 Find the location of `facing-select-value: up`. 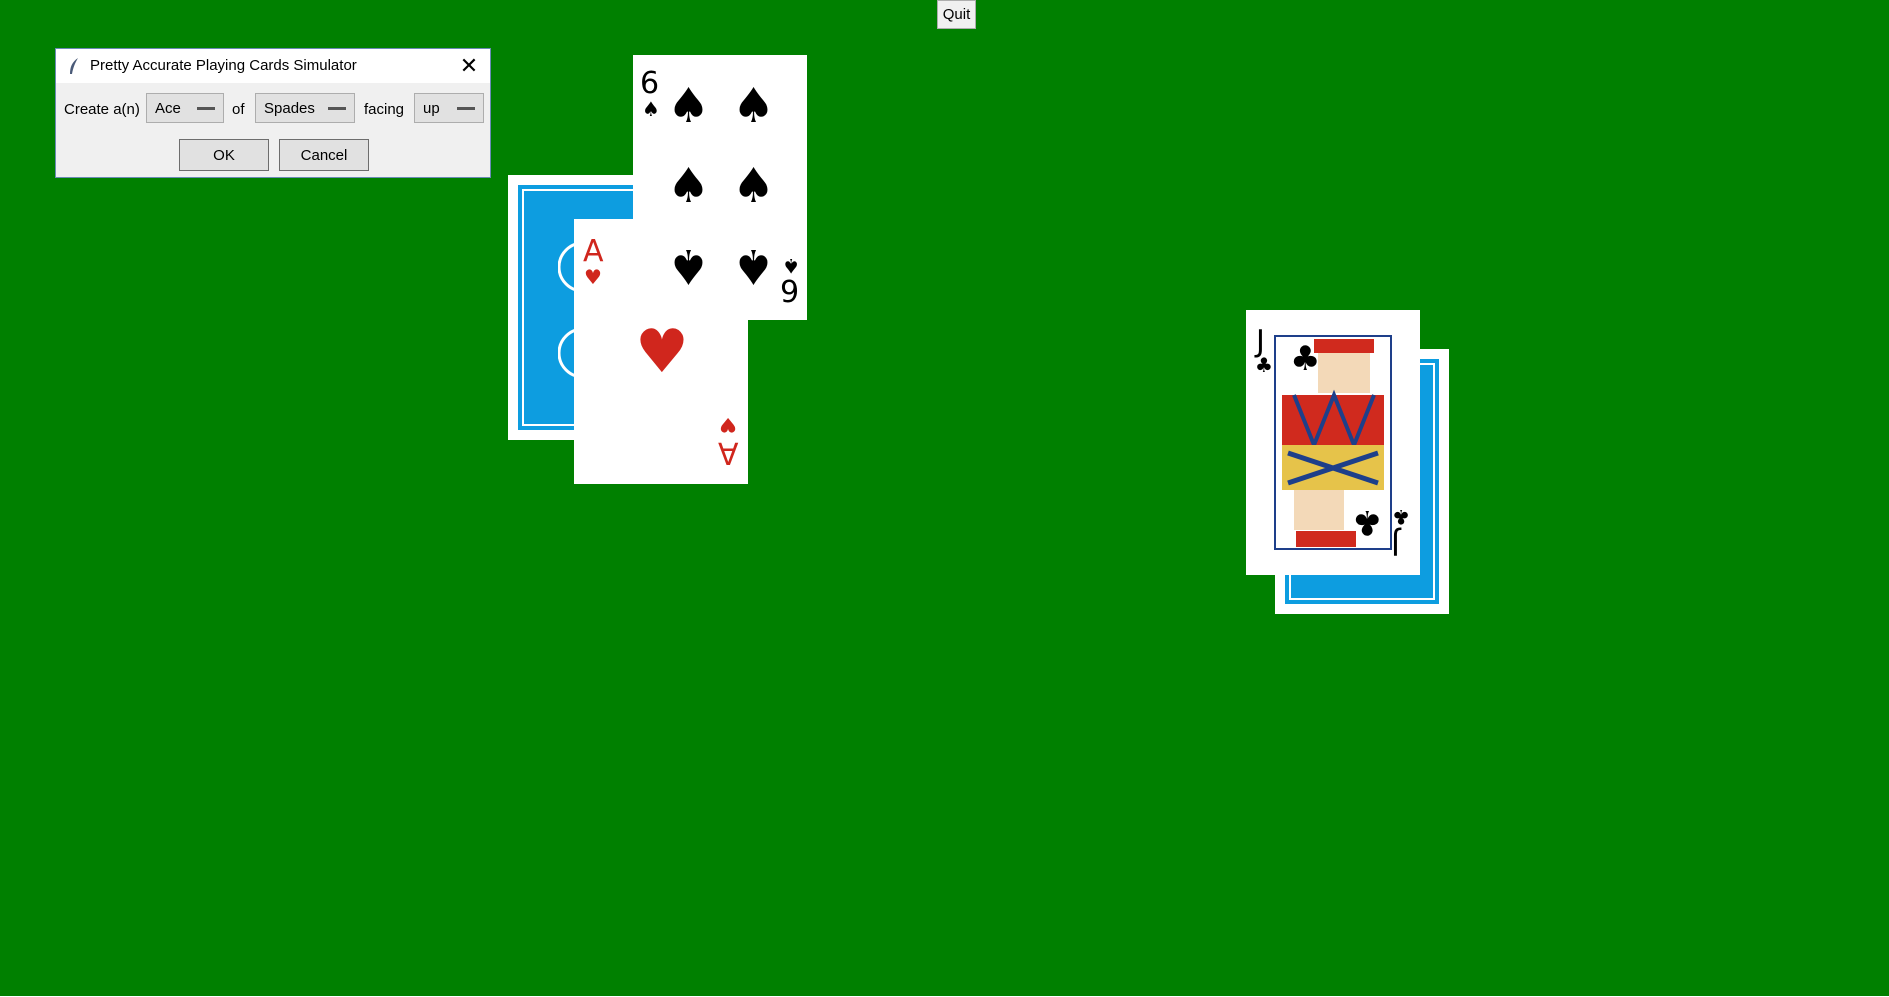

facing-select-value: up is located at coordinates (431, 108).